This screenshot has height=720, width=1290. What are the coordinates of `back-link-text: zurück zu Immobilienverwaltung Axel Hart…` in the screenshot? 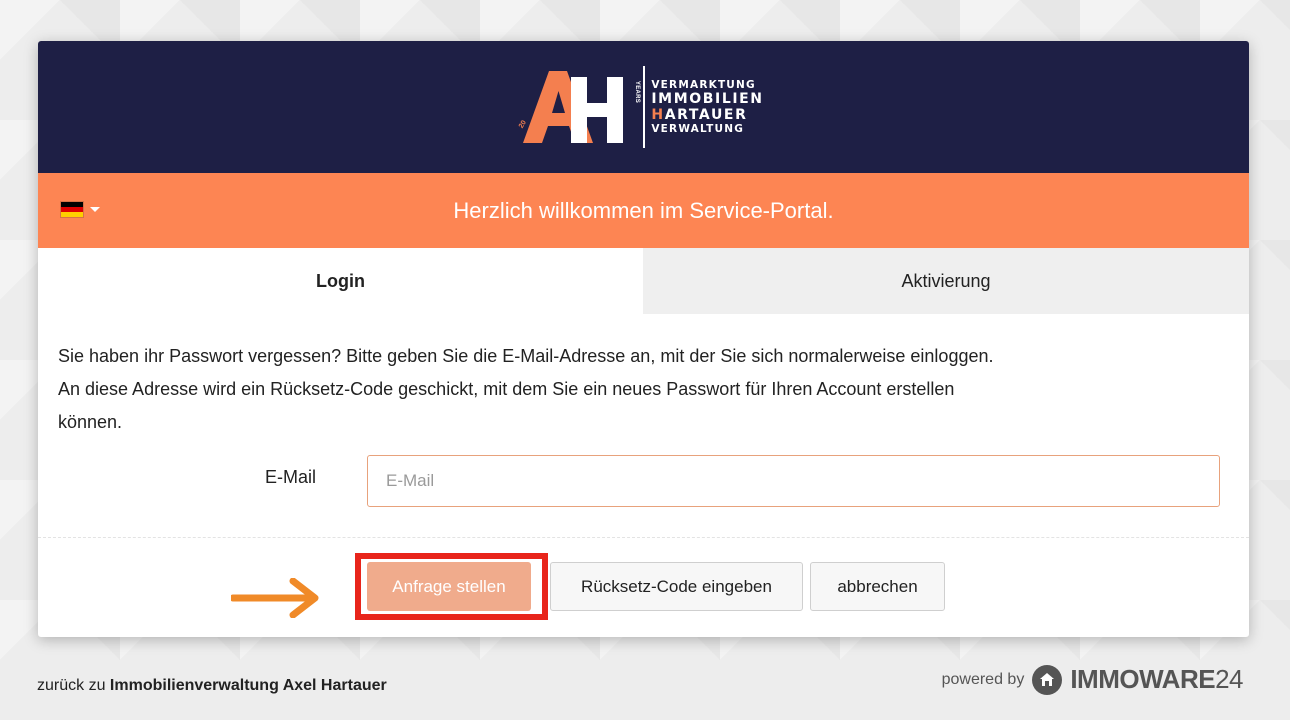 It's located at (212, 686).